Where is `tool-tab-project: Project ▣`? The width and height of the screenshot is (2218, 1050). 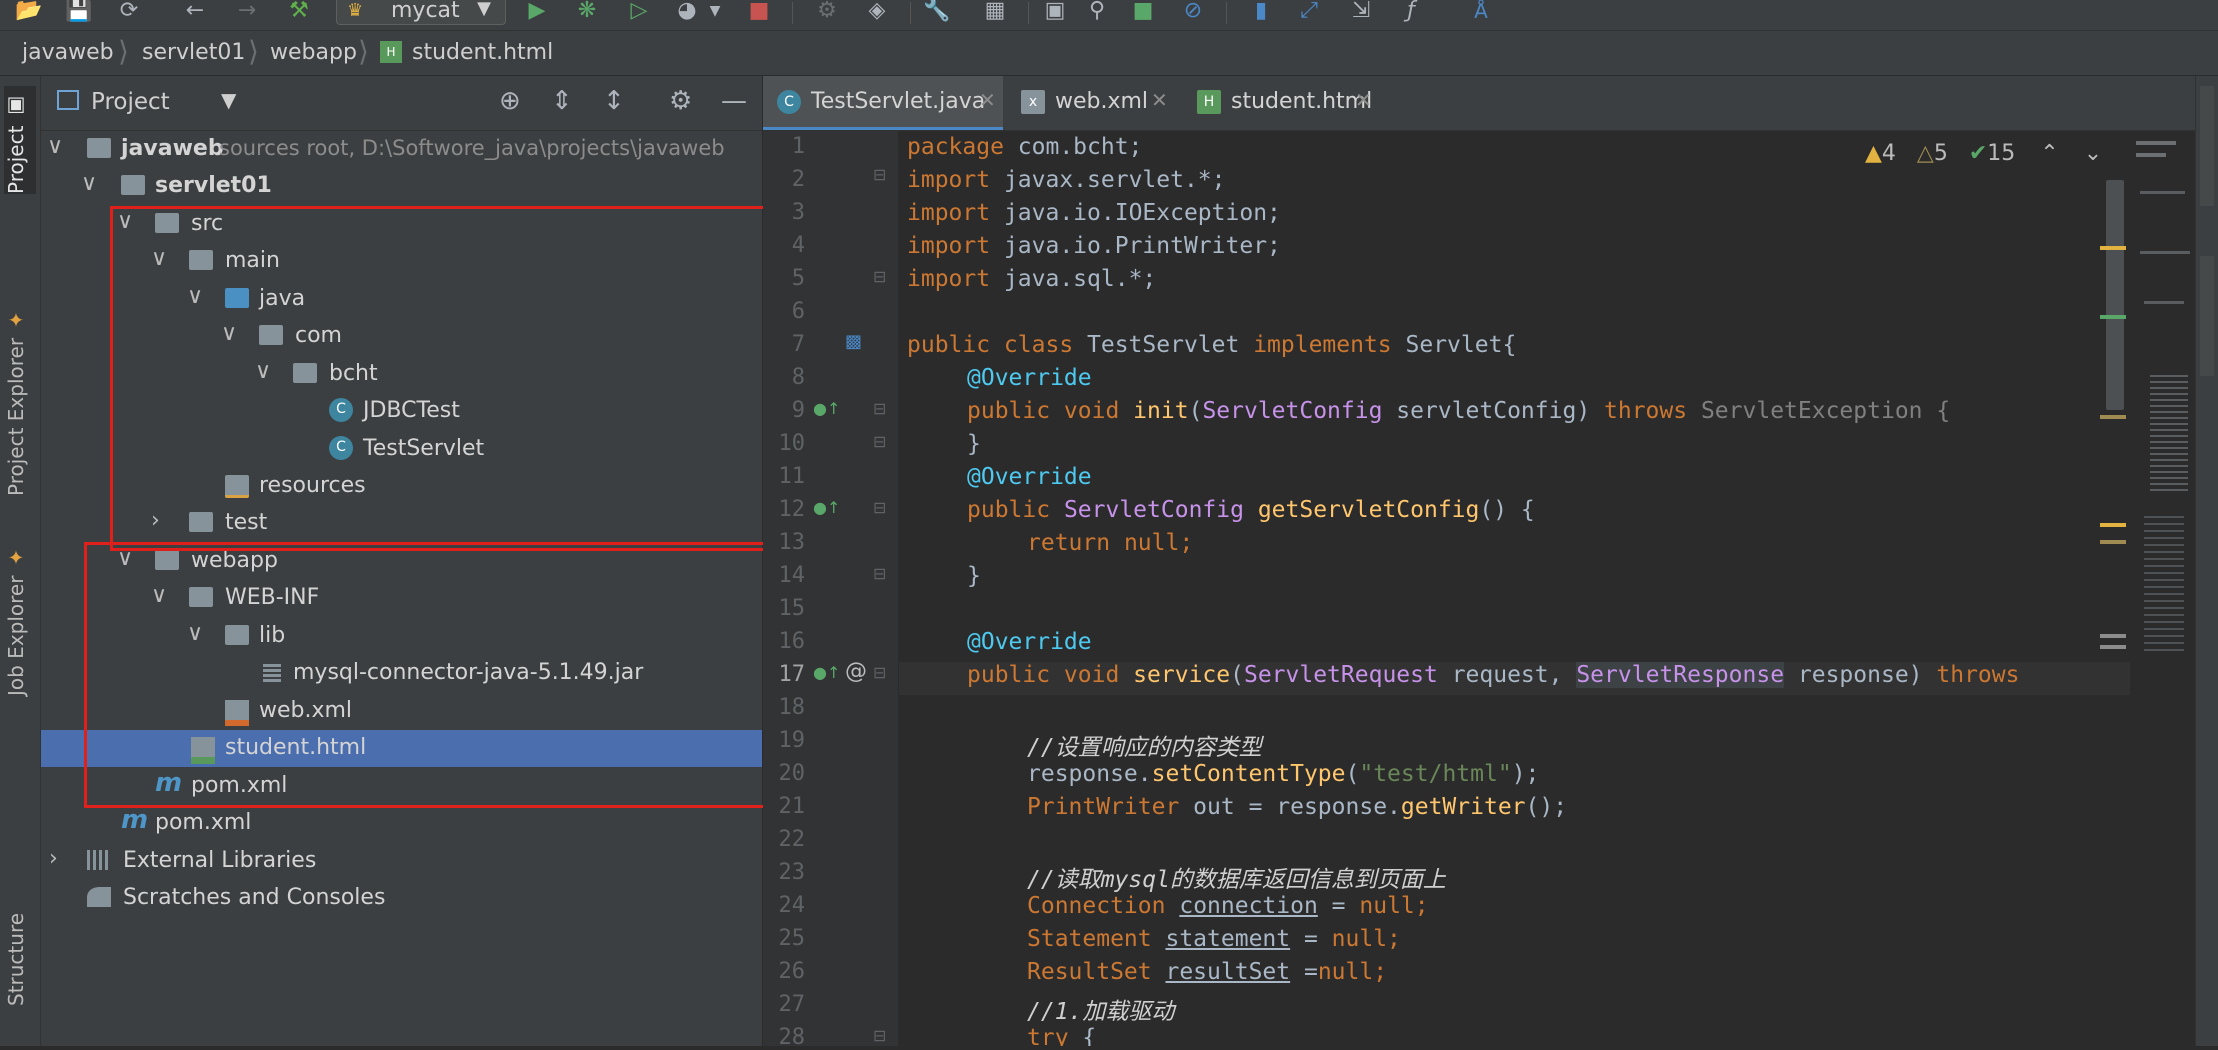
tool-tab-project: Project ▣ is located at coordinates (20, 140).